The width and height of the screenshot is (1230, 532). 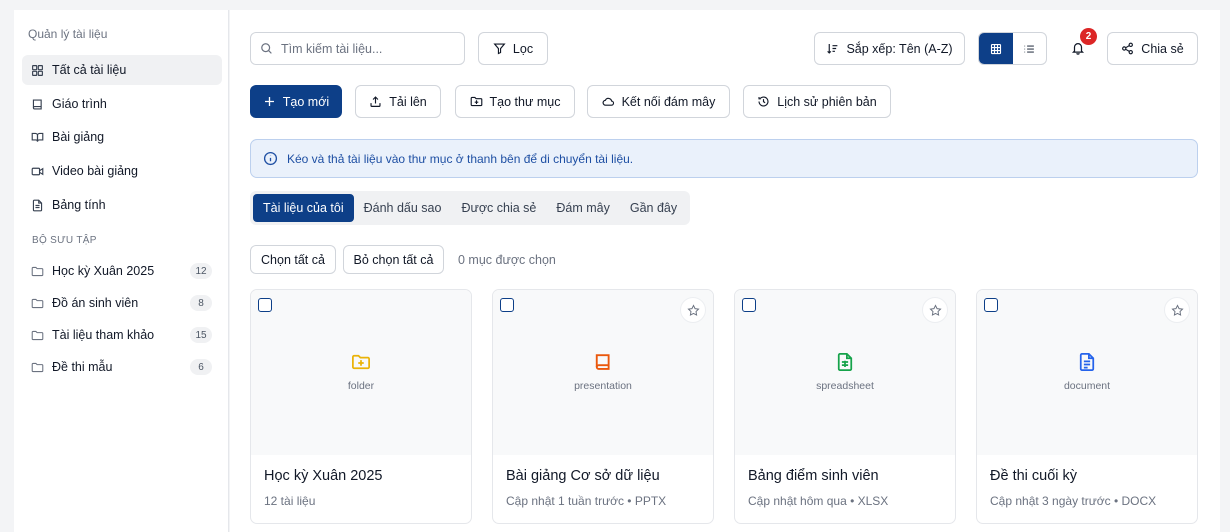 I want to click on notification-count-badge: 2, so click(x=1088, y=36).